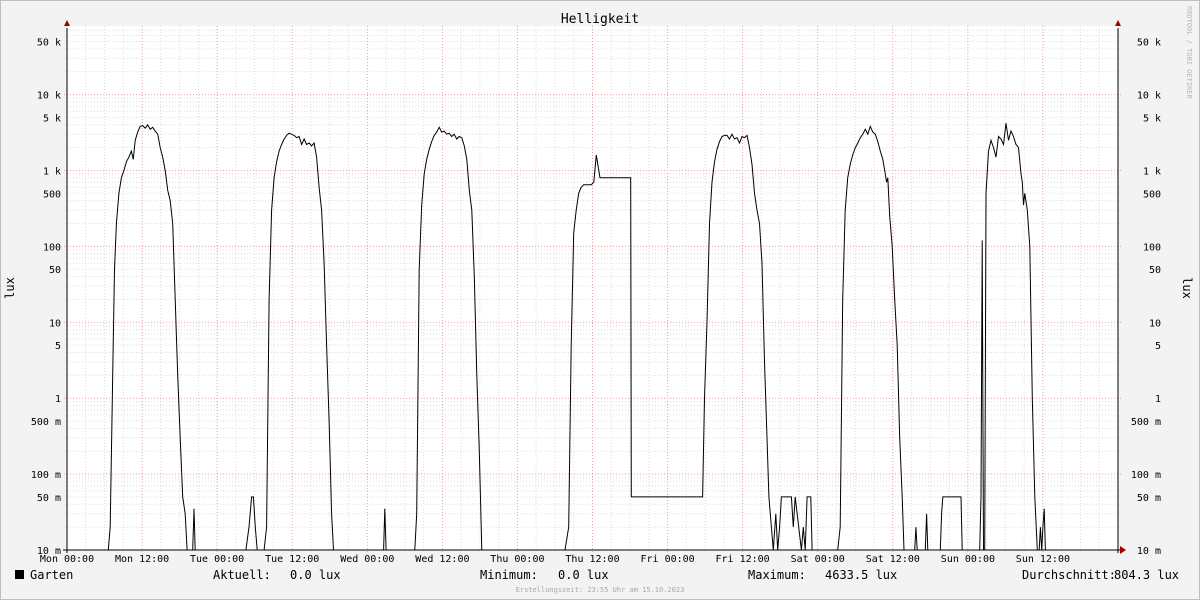 The image size is (1200, 605). What do you see at coordinates (49, 498) in the screenshot?
I see `y-tick-label-left: 50 m` at bounding box center [49, 498].